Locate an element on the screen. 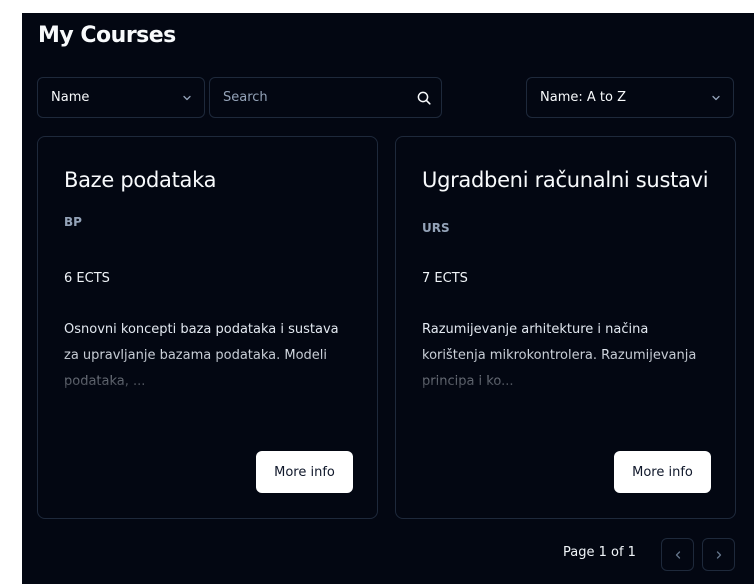 The height and width of the screenshot is (584, 754). course-code: BP is located at coordinates (73, 222).